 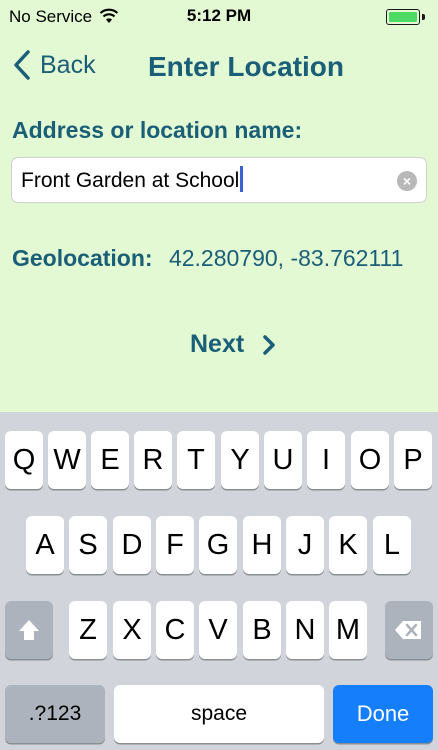 What do you see at coordinates (110, 460) in the screenshot?
I see `key-e: E` at bounding box center [110, 460].